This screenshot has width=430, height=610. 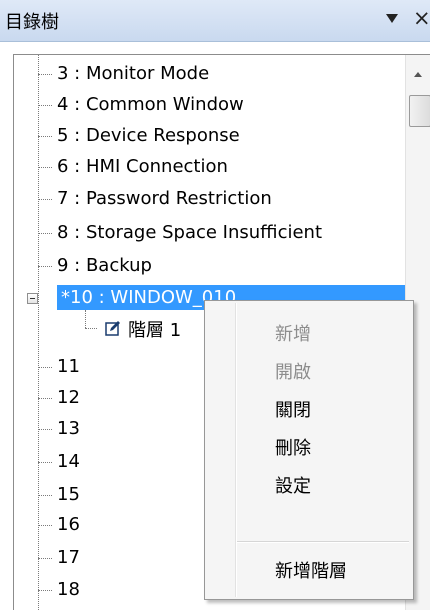 I want to click on menu-separator, so click(x=323, y=542).